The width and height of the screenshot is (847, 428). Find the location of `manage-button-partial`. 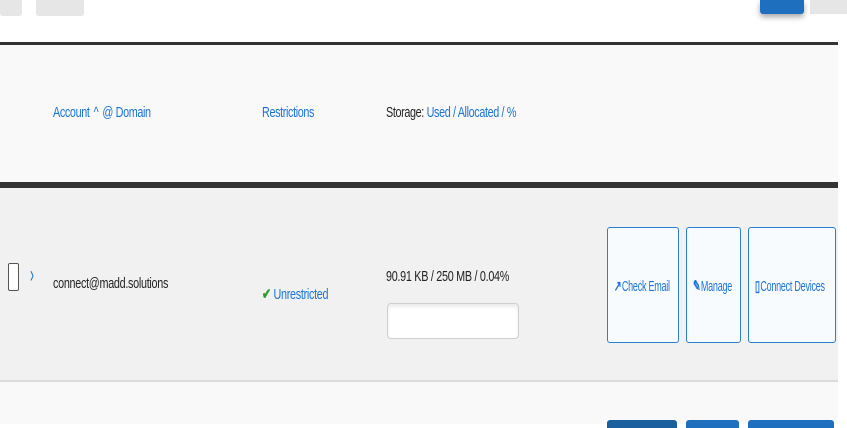

manage-button-partial is located at coordinates (712, 424).